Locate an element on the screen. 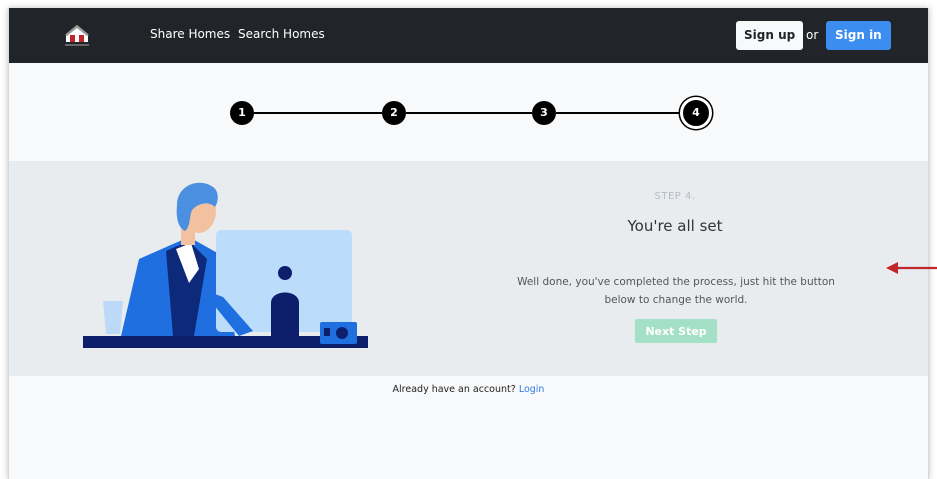 The width and height of the screenshot is (937, 479). step-title: You're all set is located at coordinates (675, 226).